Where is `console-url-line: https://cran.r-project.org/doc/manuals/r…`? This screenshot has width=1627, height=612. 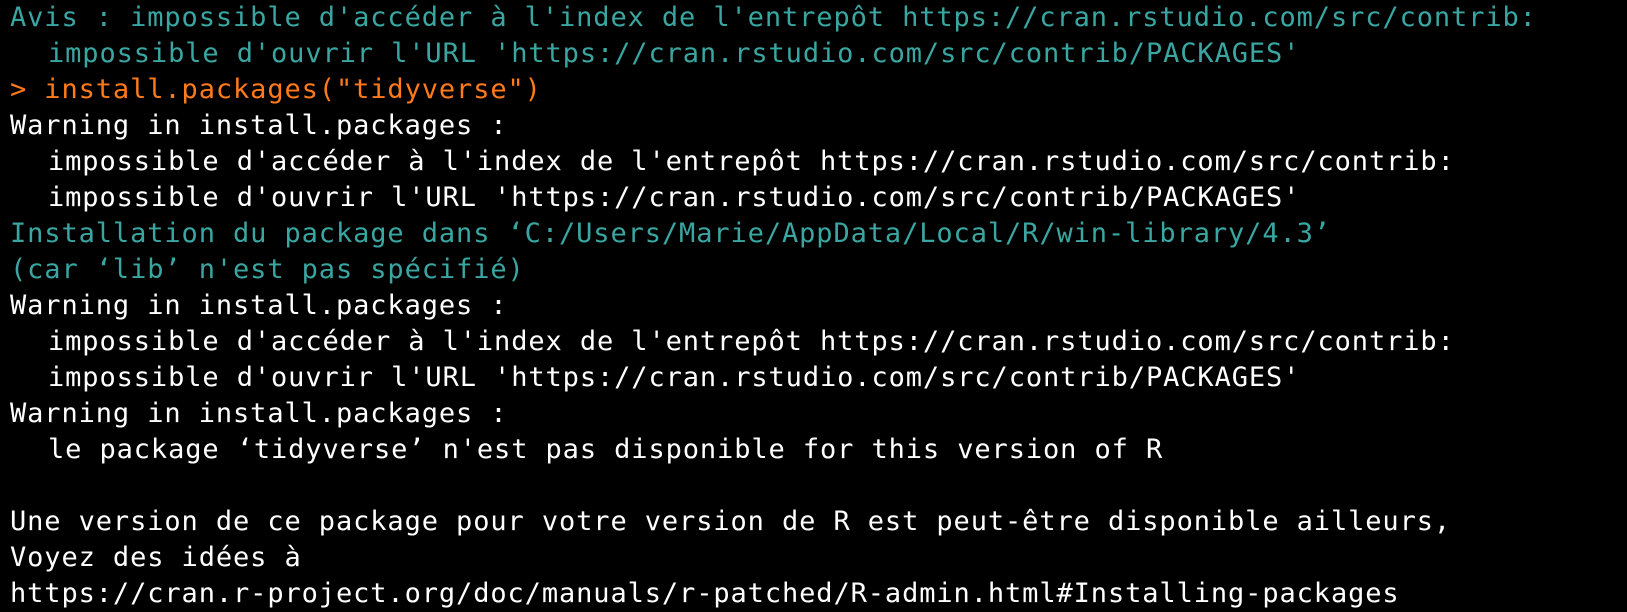 console-url-line: https://cran.r-project.org/doc/manuals/r… is located at coordinates (705, 593).